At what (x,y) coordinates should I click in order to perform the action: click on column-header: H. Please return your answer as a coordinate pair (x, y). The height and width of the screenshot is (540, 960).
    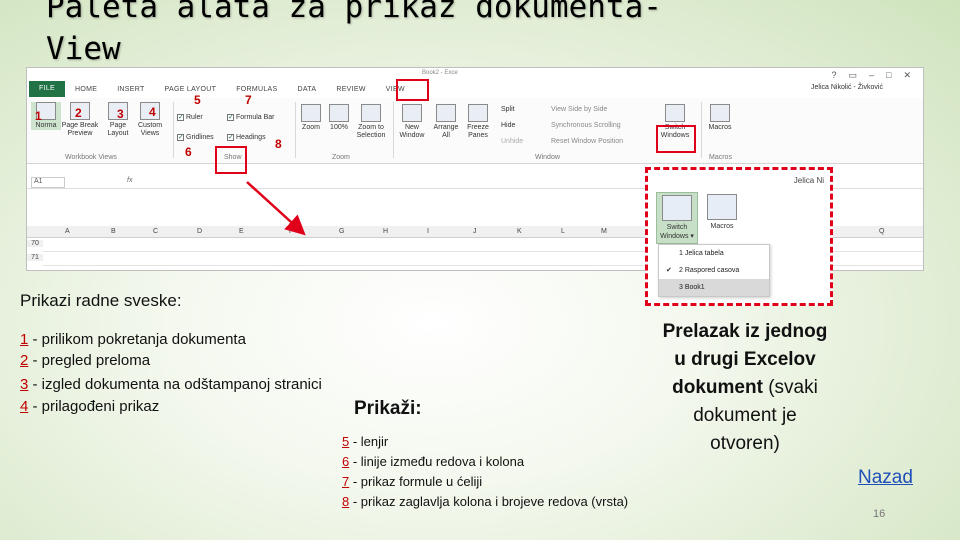
    Looking at the image, I should click on (385, 231).